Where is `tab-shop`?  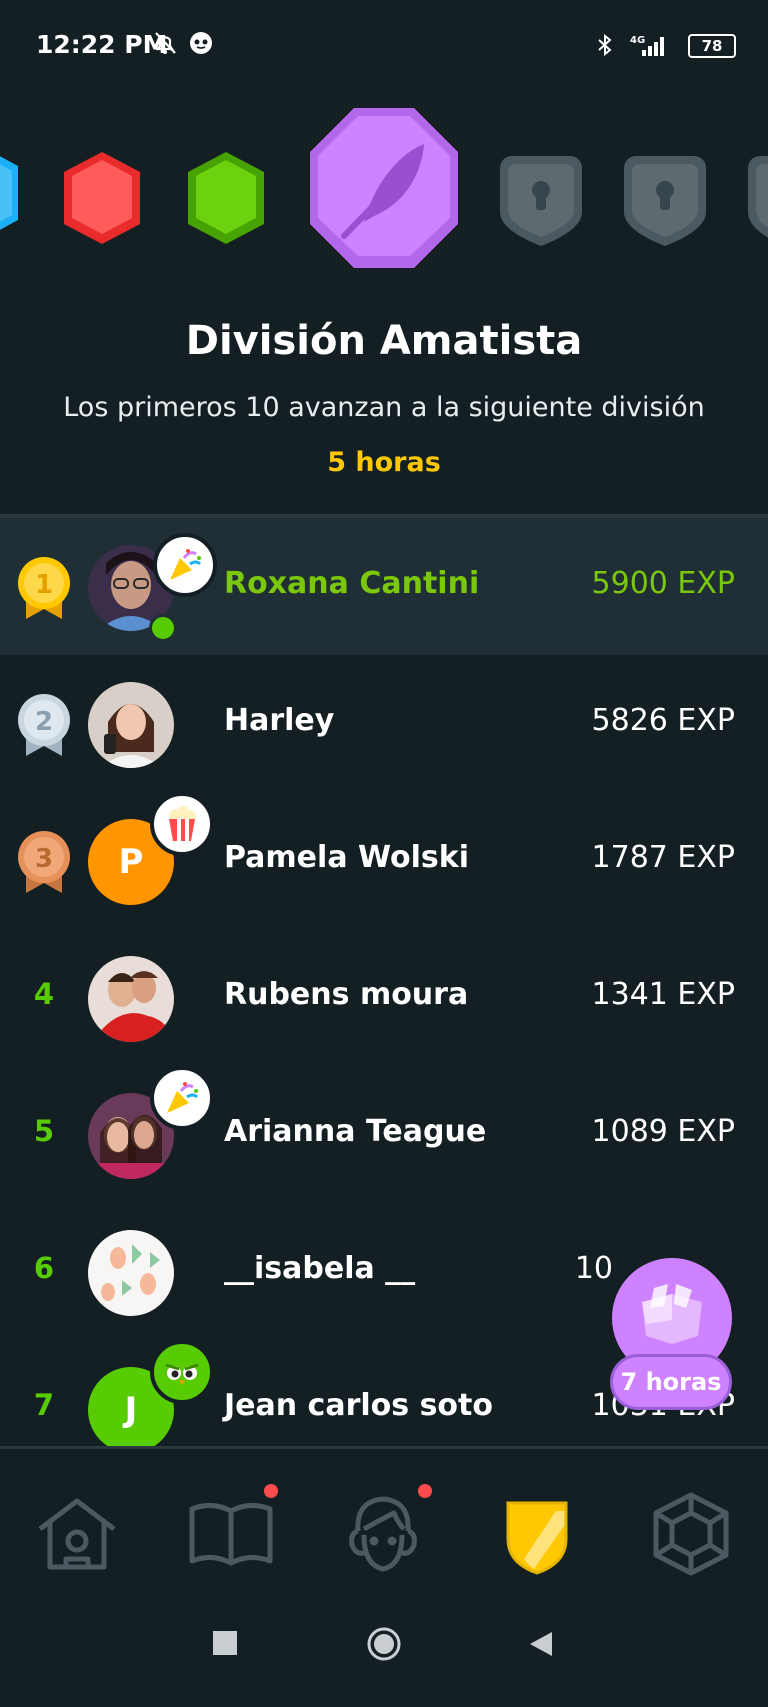 tab-shop is located at coordinates (691, 1534).